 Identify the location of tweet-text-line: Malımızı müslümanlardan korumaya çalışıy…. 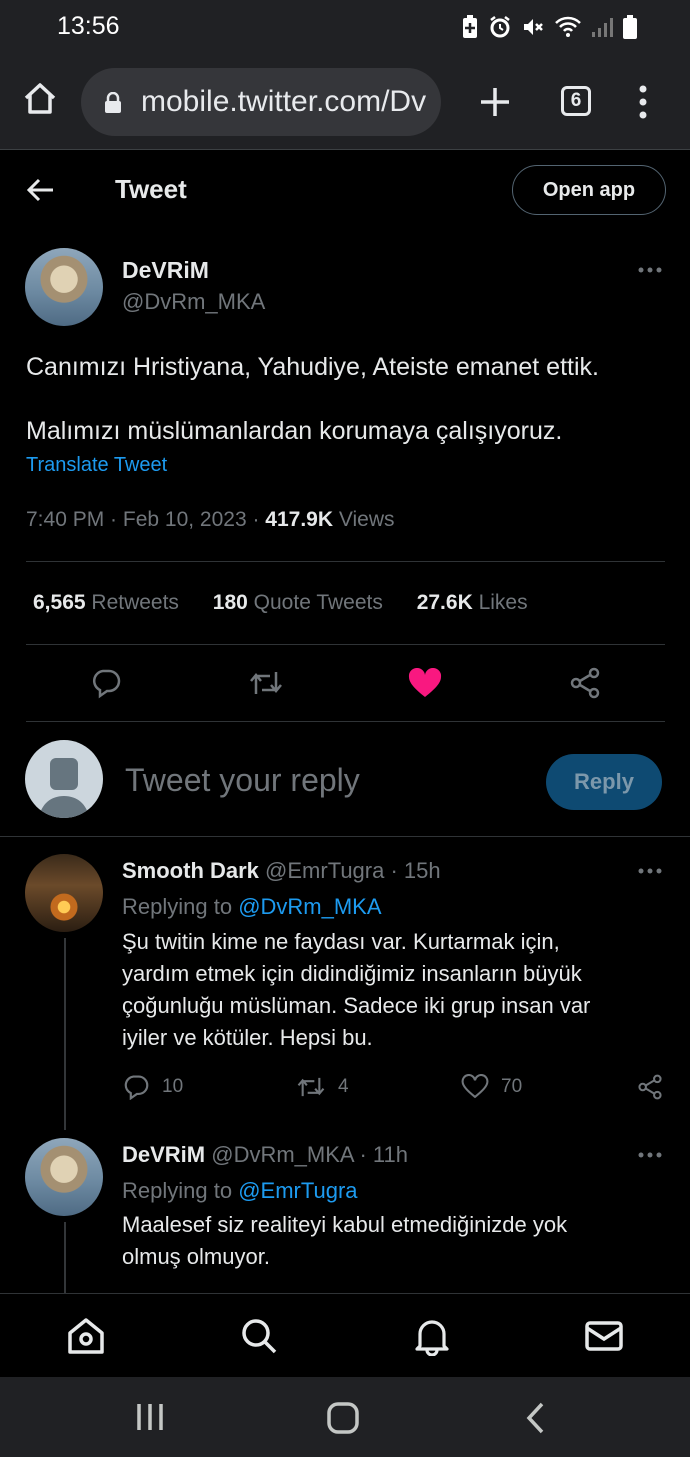
(294, 431).